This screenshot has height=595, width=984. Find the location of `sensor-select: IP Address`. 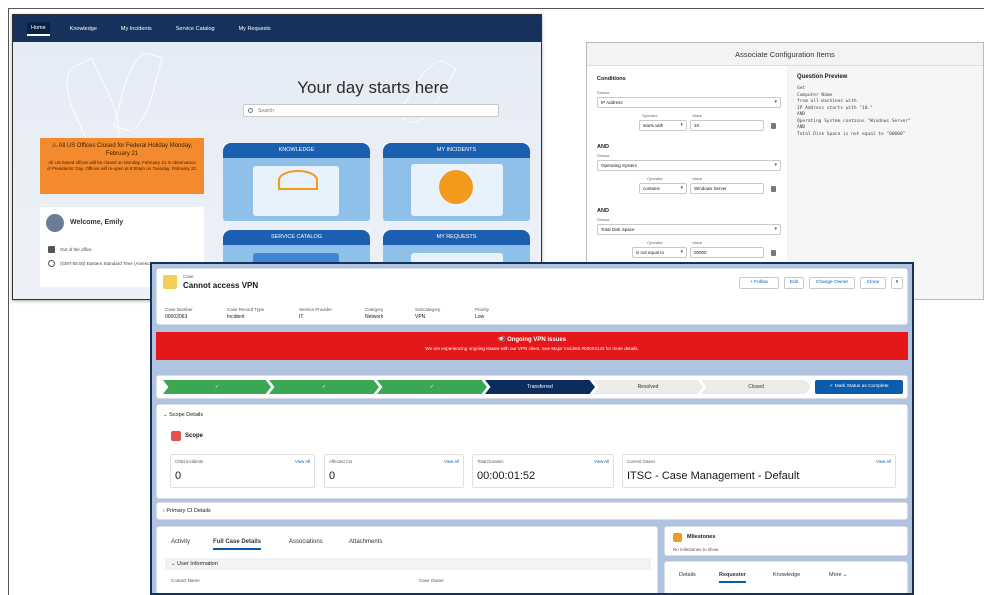

sensor-select: IP Address is located at coordinates (689, 102).